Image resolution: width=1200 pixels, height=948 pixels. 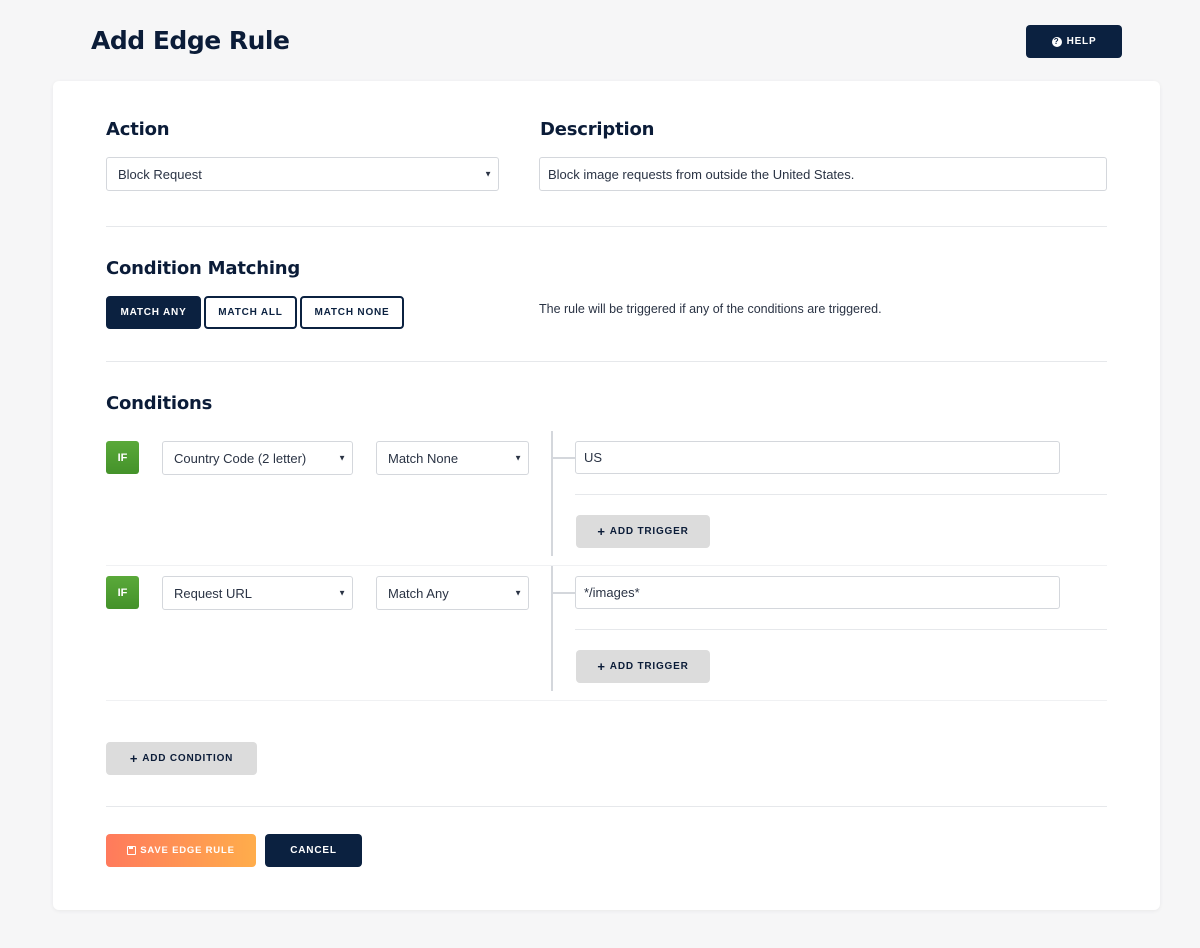 I want to click on page-title: Add Edge Rule, so click(x=190, y=40).